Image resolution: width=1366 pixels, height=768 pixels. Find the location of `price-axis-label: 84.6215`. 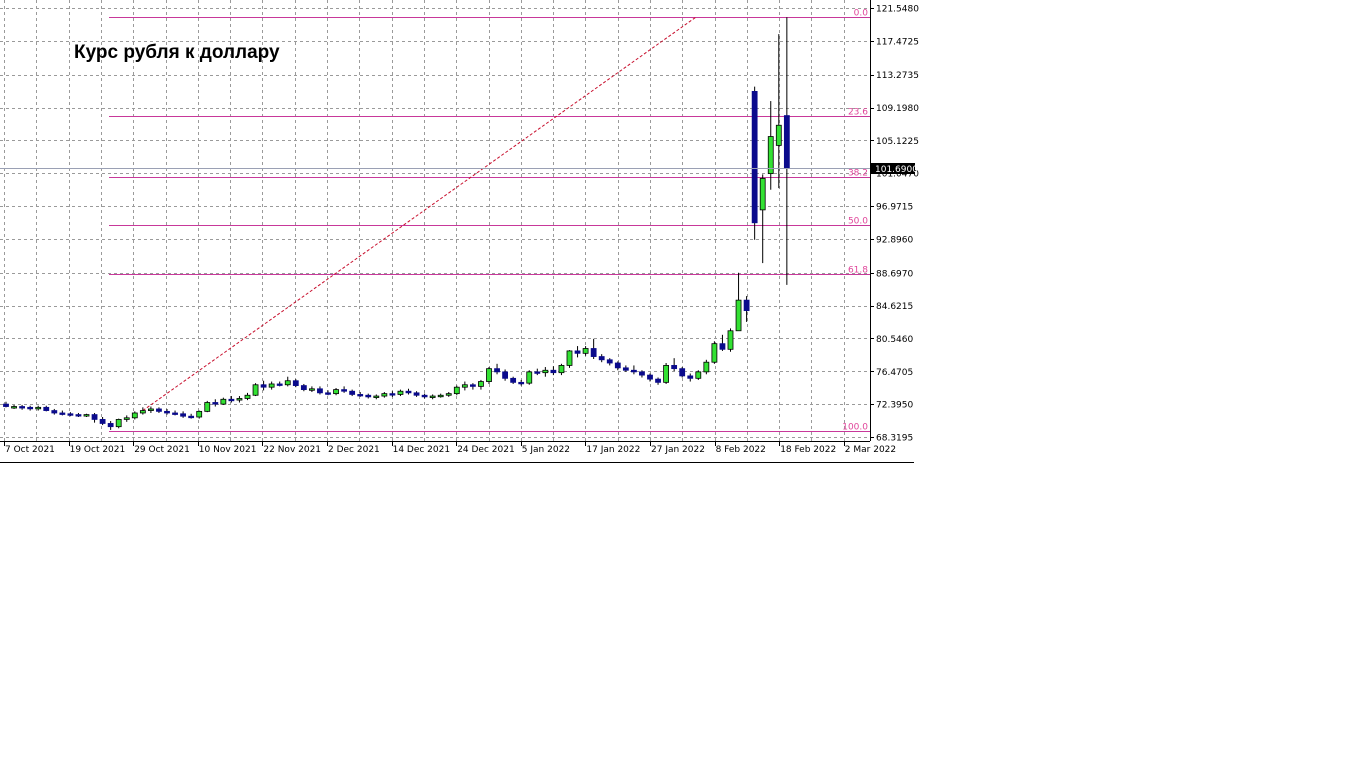

price-axis-label: 84.6215 is located at coordinates (894, 307).